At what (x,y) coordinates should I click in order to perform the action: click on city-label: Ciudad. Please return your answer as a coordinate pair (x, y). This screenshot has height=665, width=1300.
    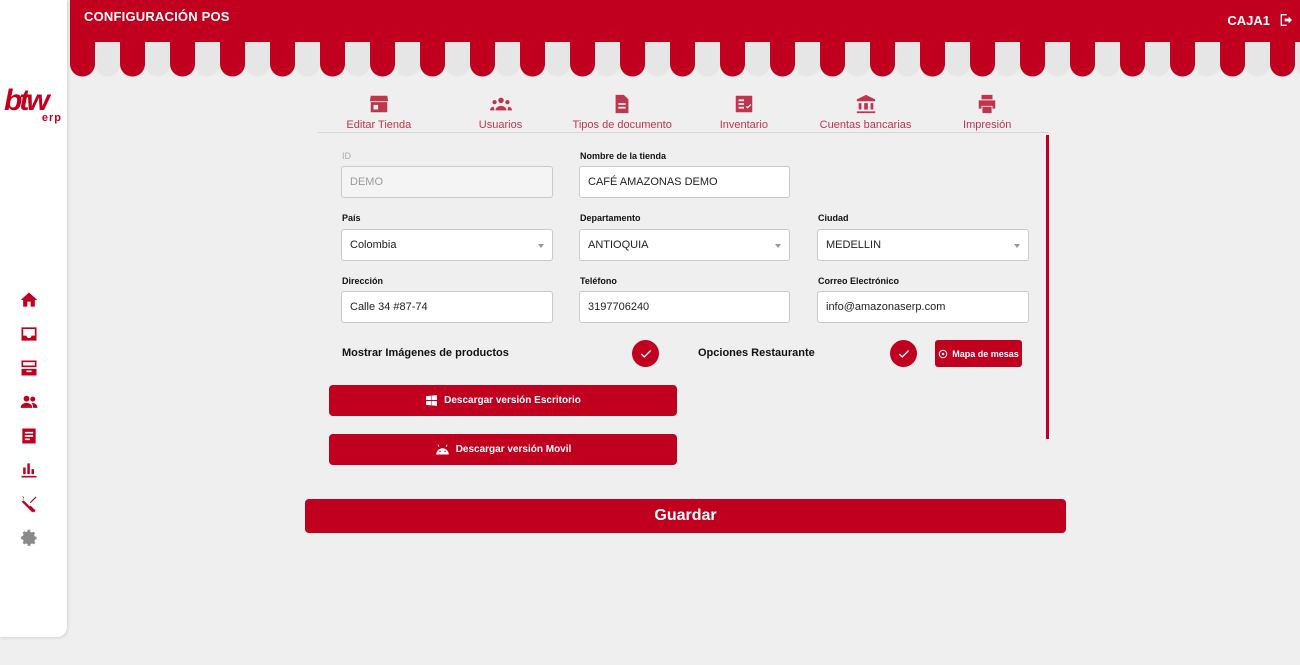
    Looking at the image, I should click on (833, 218).